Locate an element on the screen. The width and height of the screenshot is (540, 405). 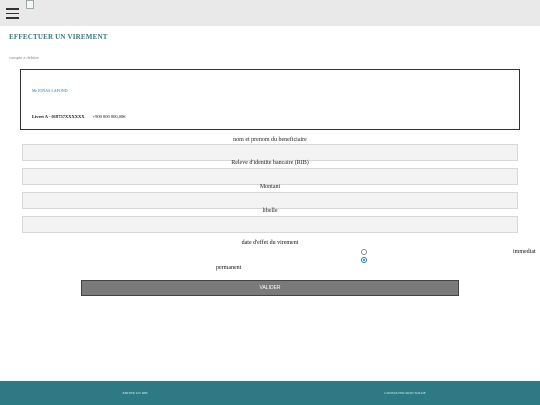
radio-immediat is located at coordinates (364, 252).